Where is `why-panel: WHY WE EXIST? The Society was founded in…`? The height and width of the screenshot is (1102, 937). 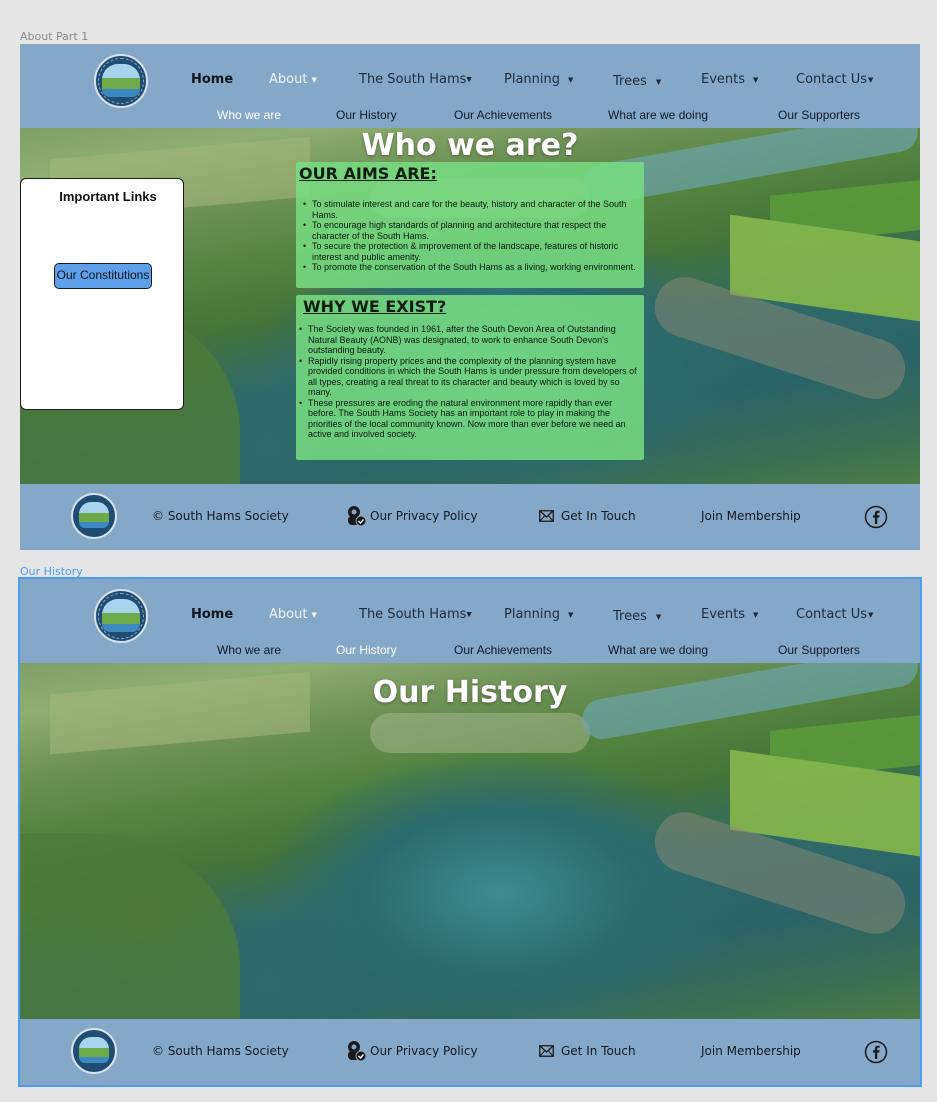 why-panel: WHY WE EXIST? The Society was founded in… is located at coordinates (470, 377).